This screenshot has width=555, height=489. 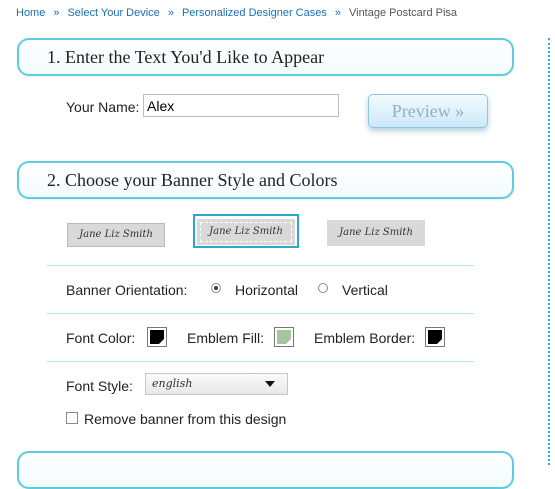 I want to click on emblem-border-label: Emblem Border:, so click(x=365, y=338).